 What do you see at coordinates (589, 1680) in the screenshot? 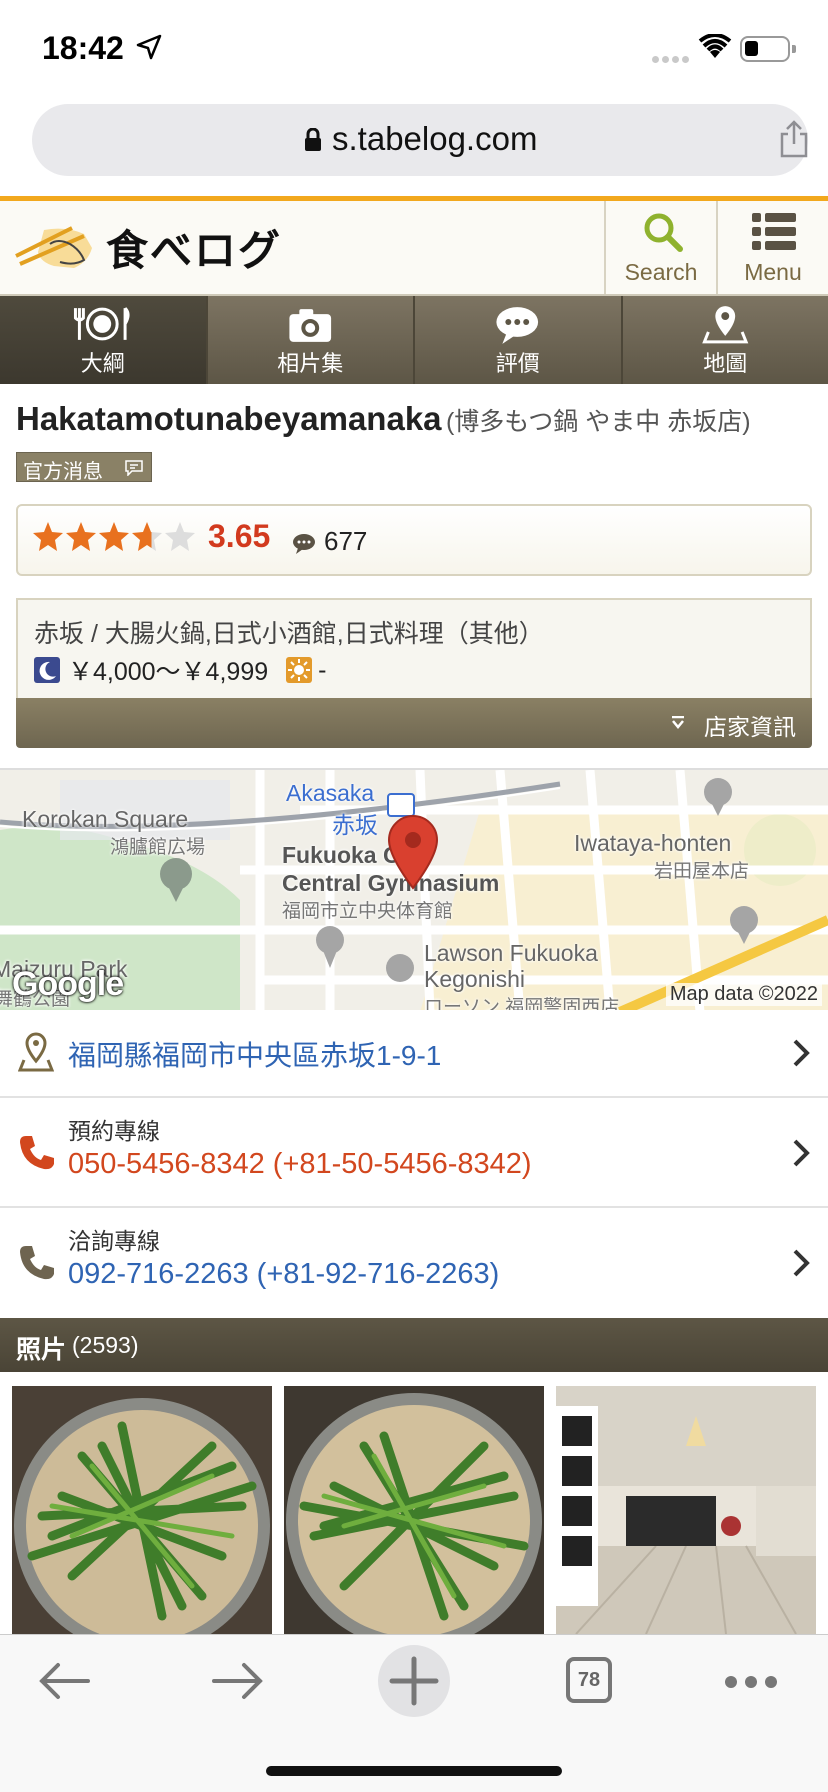
I see `tabs-count-button: 78` at bounding box center [589, 1680].